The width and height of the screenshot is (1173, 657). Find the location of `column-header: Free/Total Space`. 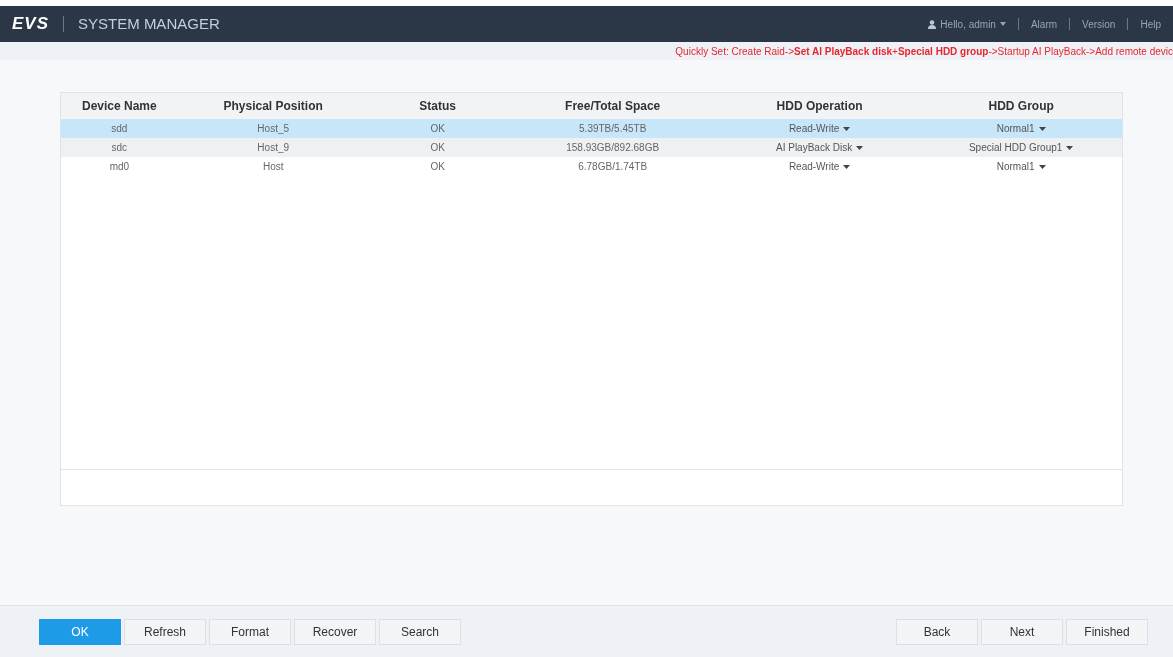

column-header: Free/Total Space is located at coordinates (613, 106).